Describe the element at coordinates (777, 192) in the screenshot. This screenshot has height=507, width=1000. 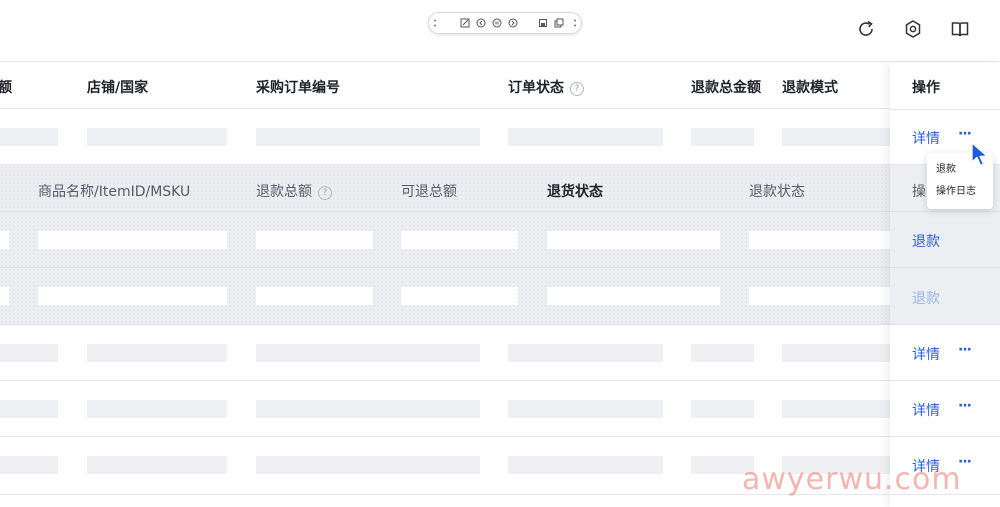
I see `subheader-refund-status: 退款状态` at that location.